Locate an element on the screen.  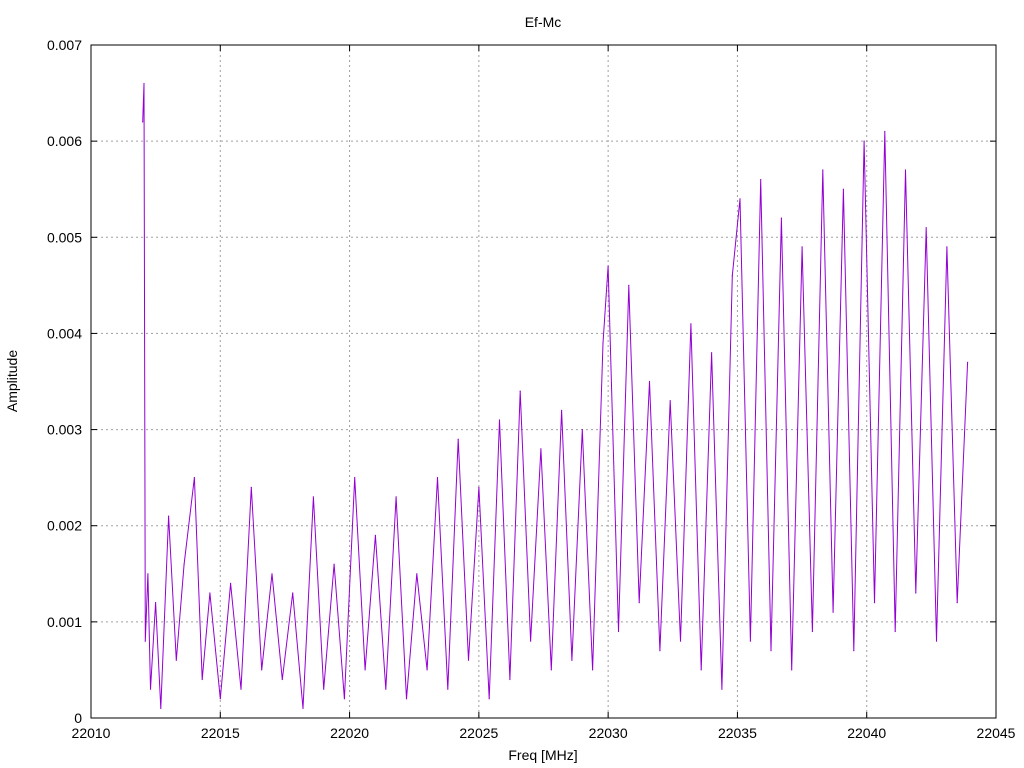
x-tick-label: 22010 is located at coordinates (91, 733).